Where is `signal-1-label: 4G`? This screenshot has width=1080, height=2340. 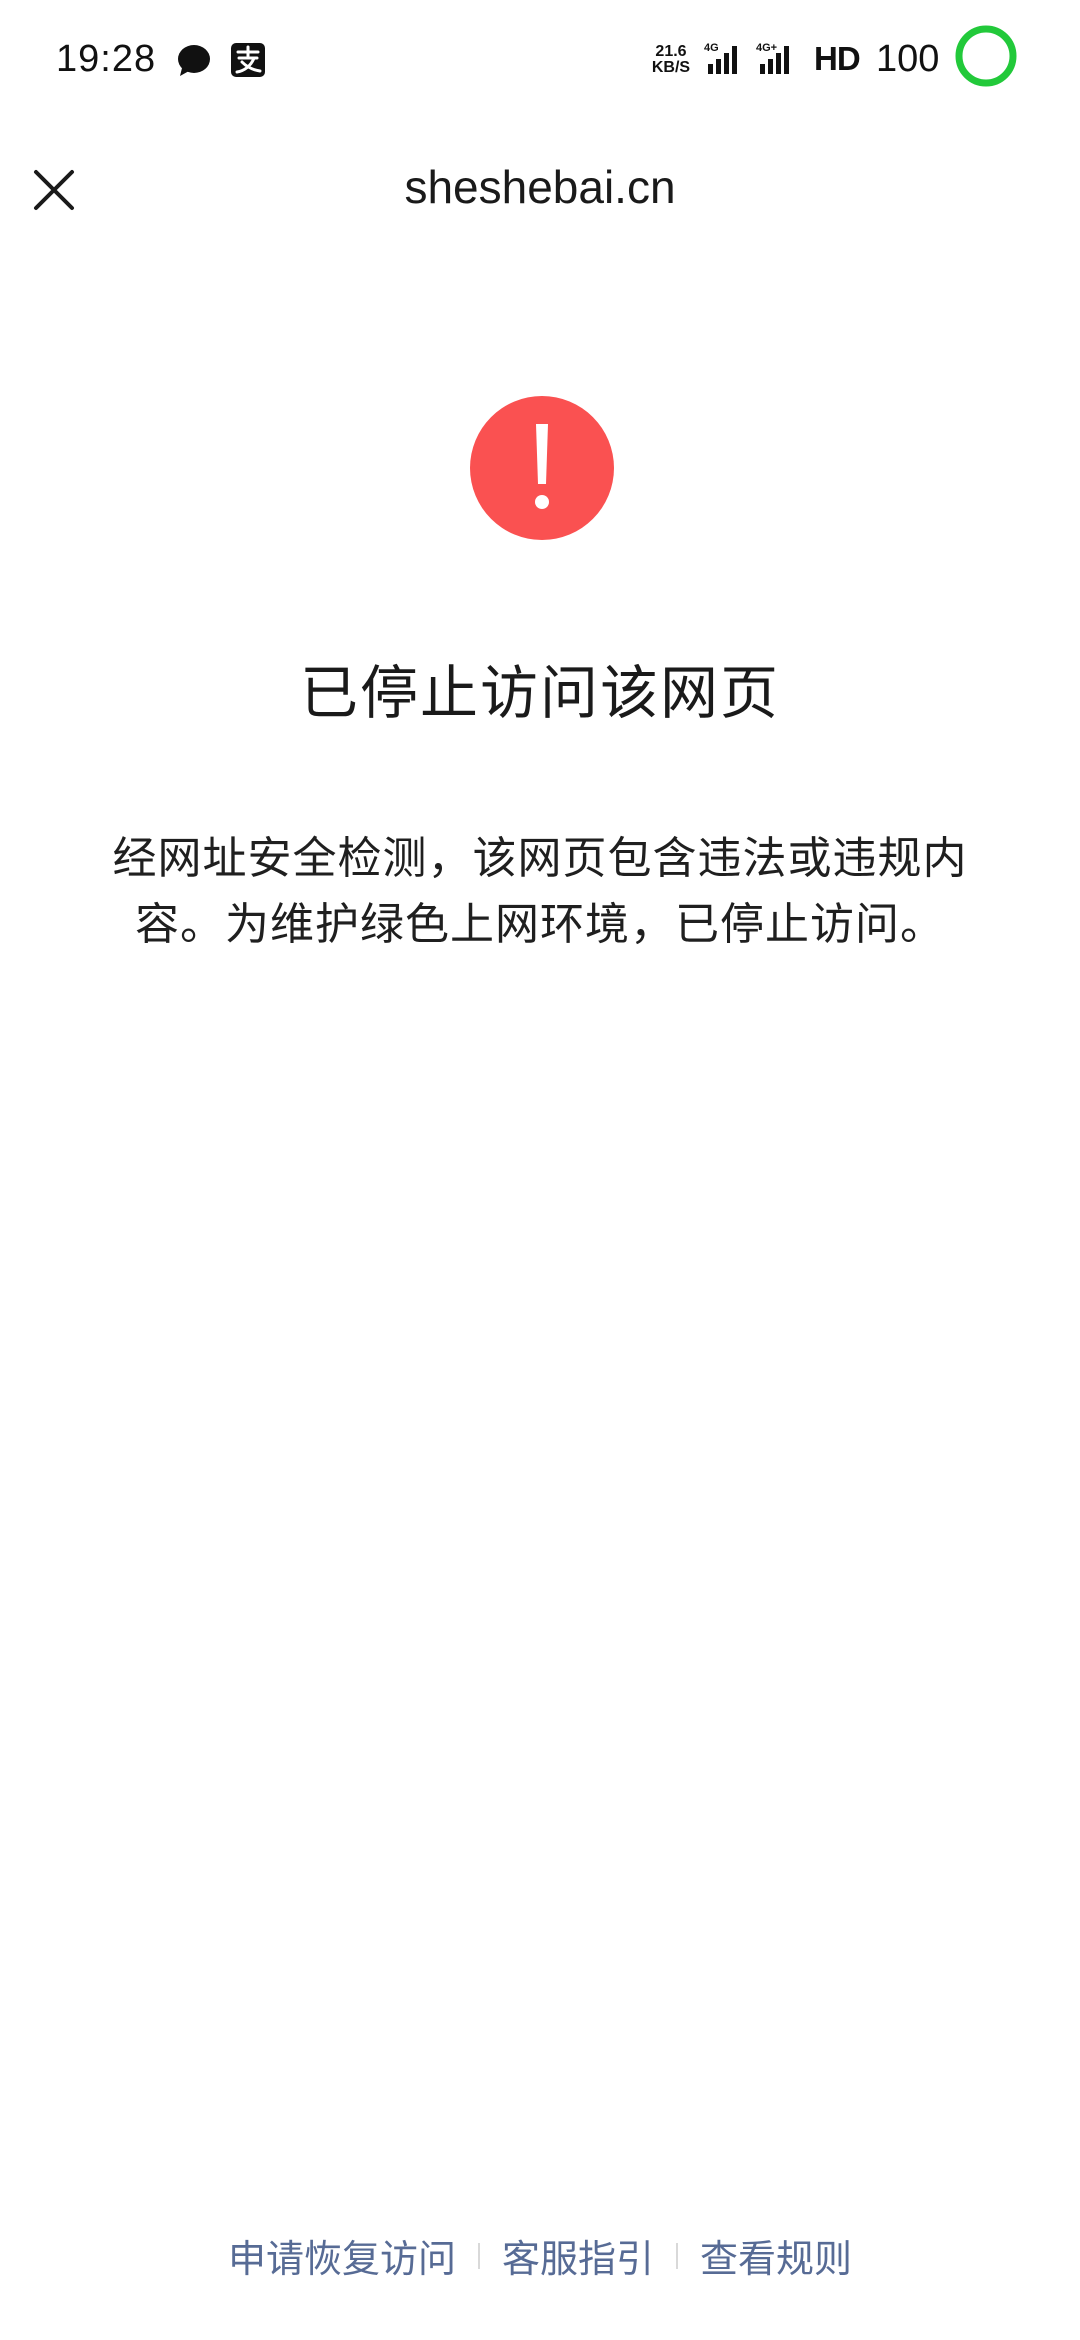 signal-1-label: 4G is located at coordinates (711, 48).